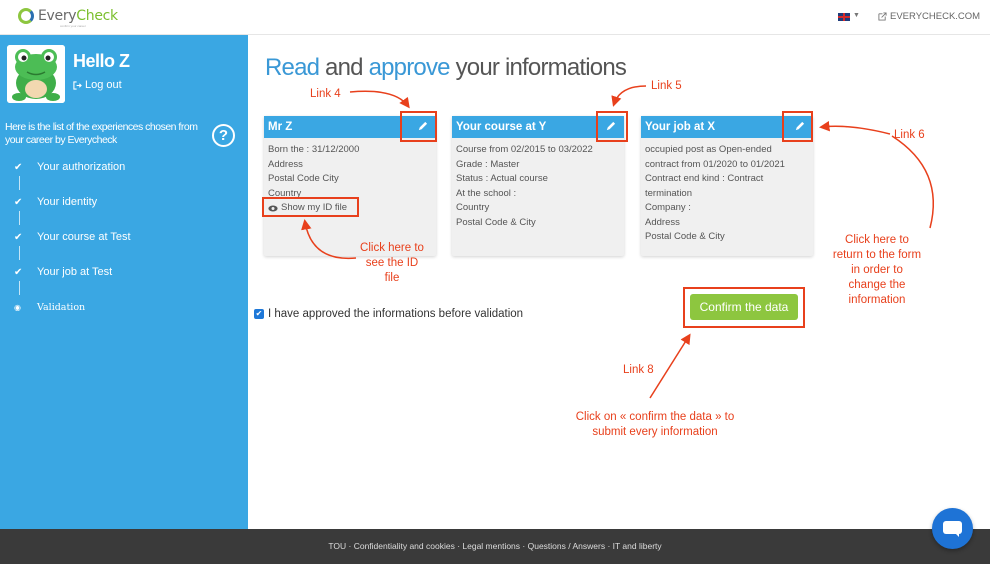  Describe the element at coordinates (668, 207) in the screenshot. I see `card-line: Company :` at that location.